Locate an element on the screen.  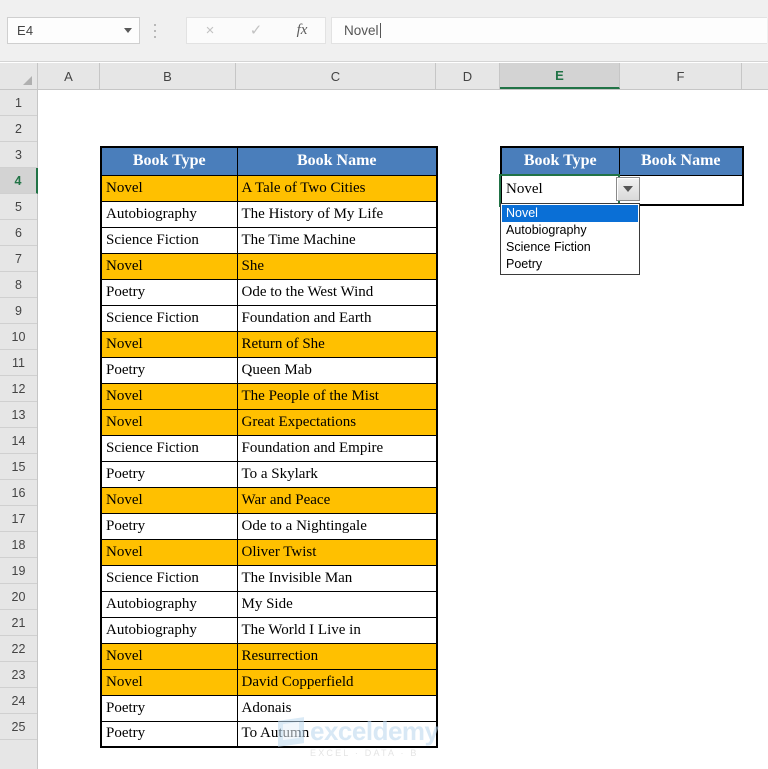
dropdown-option: Autobiography is located at coordinates (570, 230).